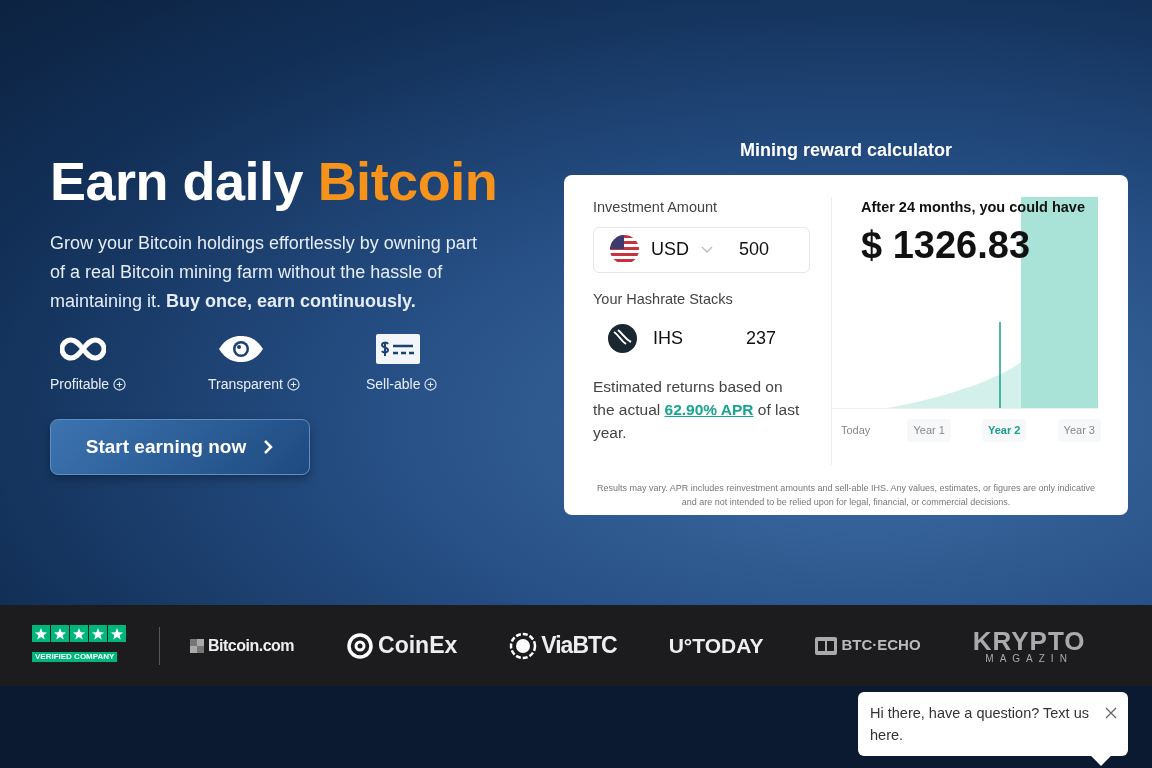  I want to click on bill-icon, so click(398, 349).